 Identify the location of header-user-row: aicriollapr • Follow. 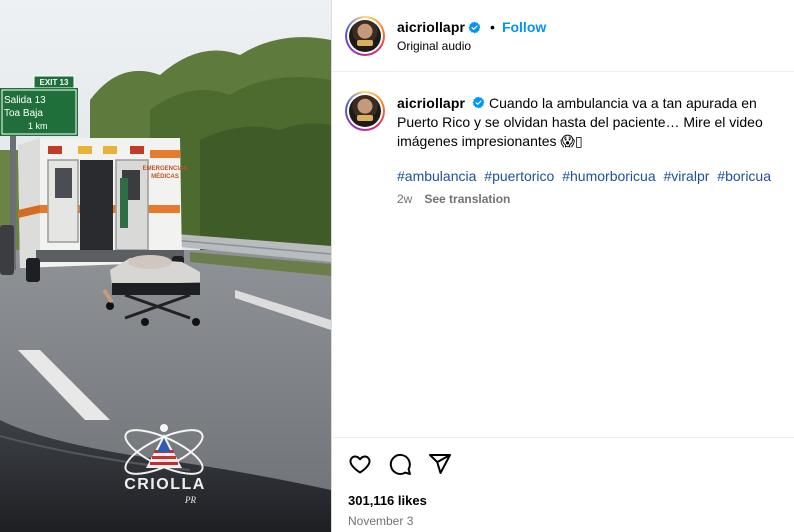
(471, 27).